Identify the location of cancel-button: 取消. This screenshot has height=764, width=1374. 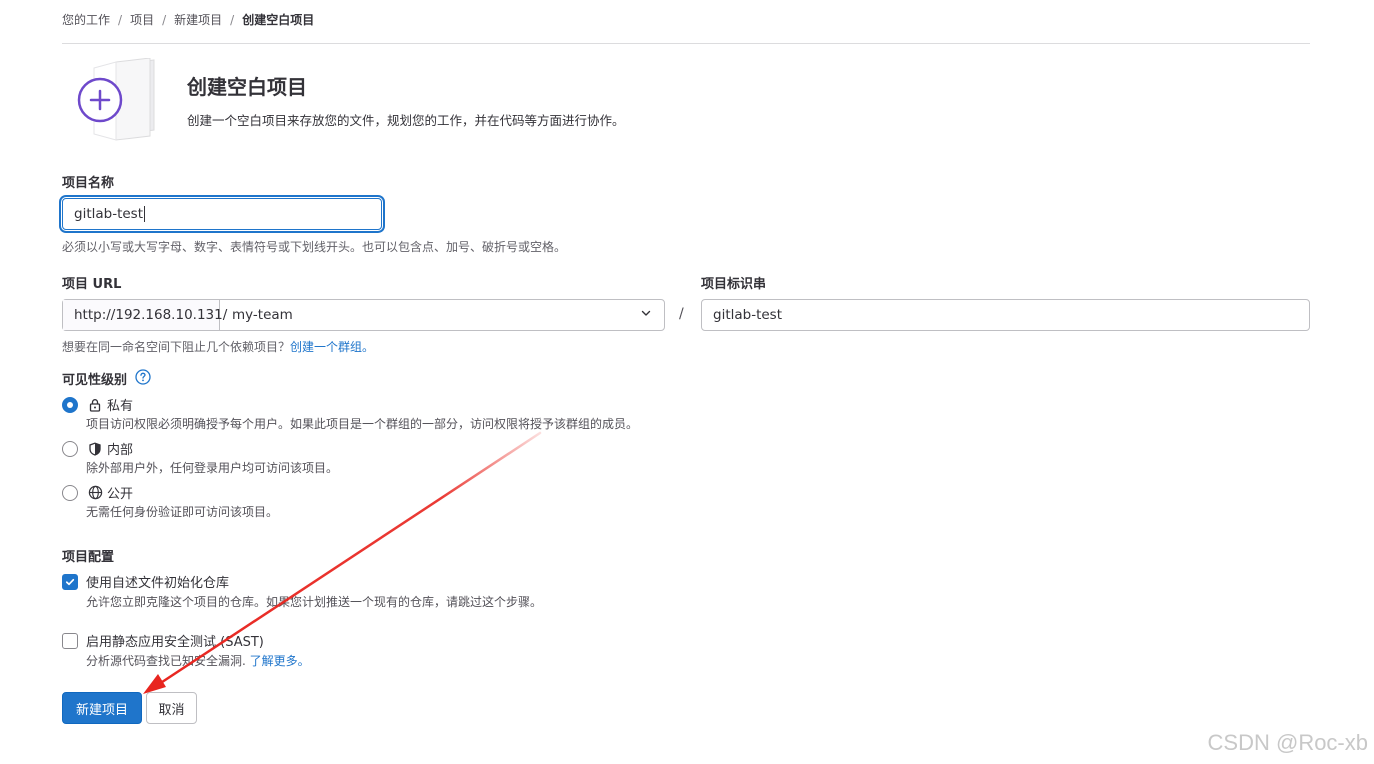
(171, 708).